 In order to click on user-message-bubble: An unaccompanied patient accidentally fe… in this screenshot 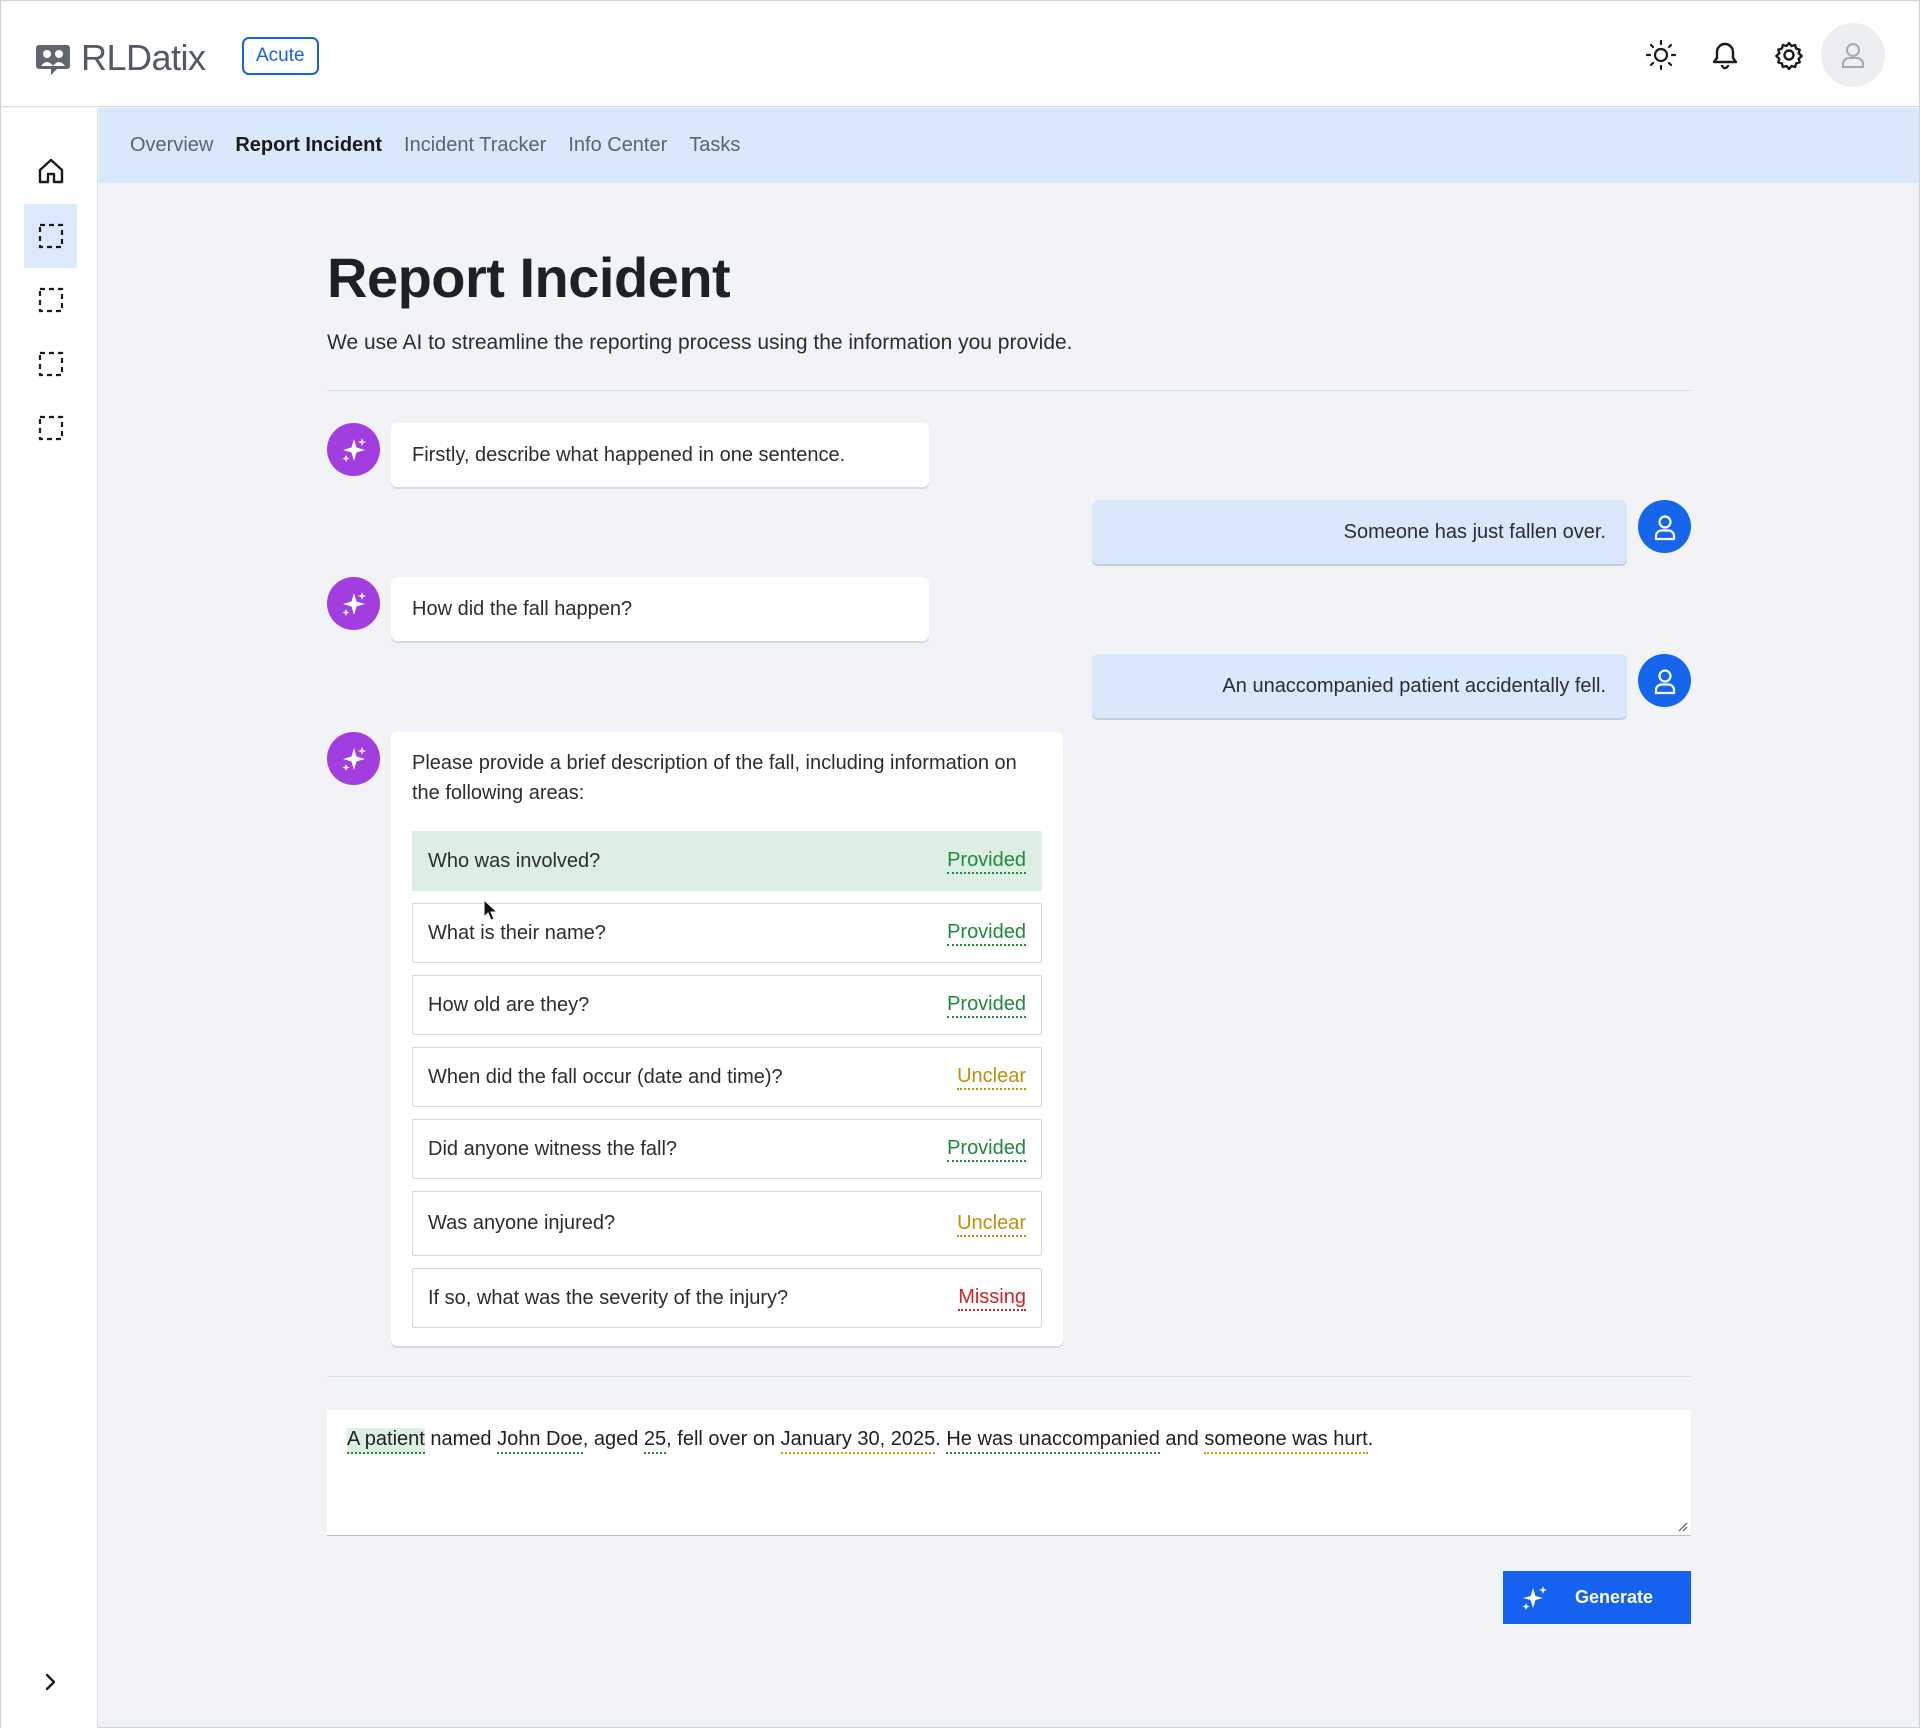, I will do `click(1359, 686)`.